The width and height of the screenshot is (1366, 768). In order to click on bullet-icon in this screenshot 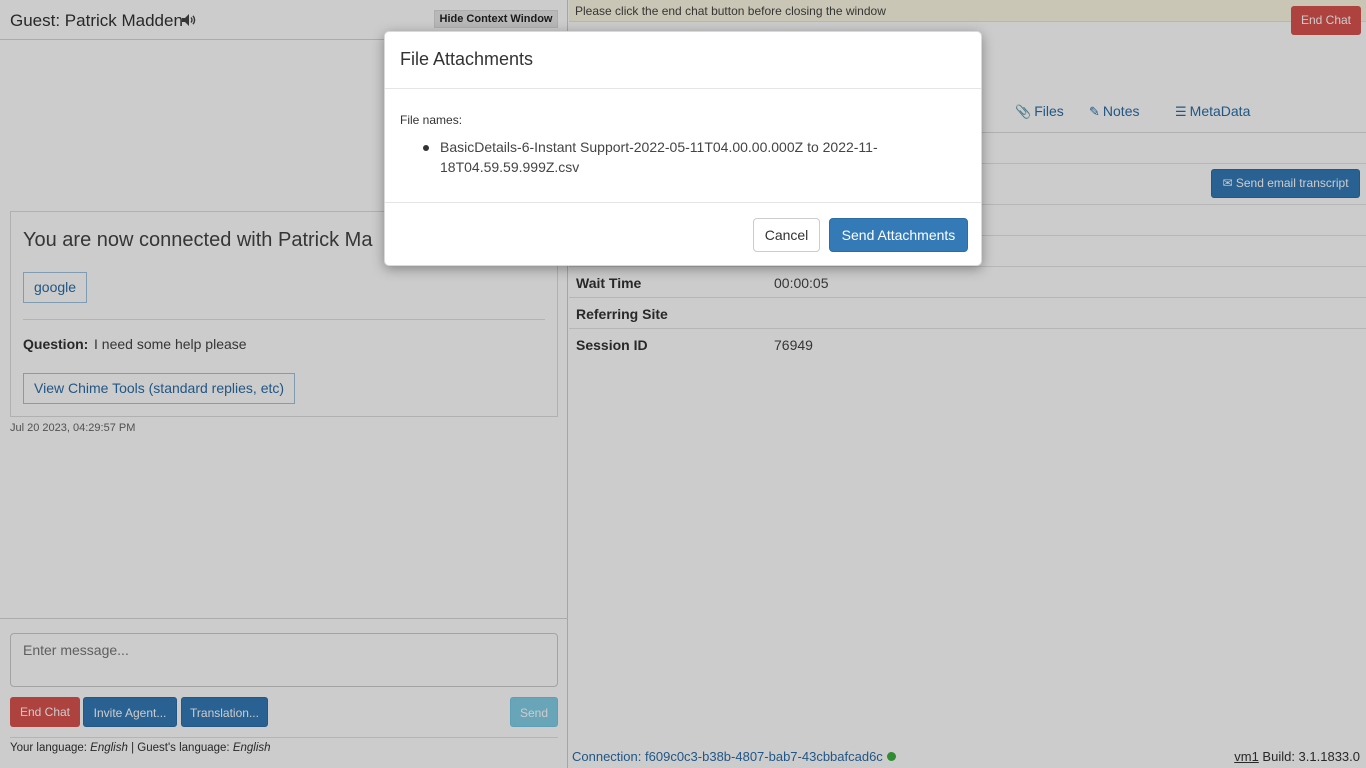, I will do `click(426, 148)`.